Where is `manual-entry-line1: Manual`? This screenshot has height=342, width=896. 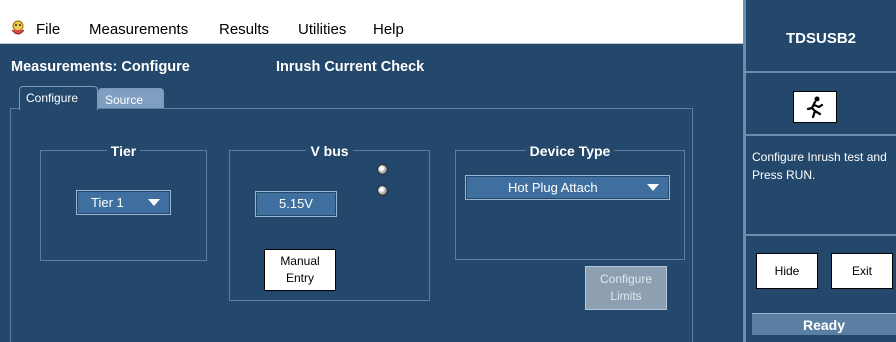
manual-entry-line1: Manual is located at coordinates (300, 261).